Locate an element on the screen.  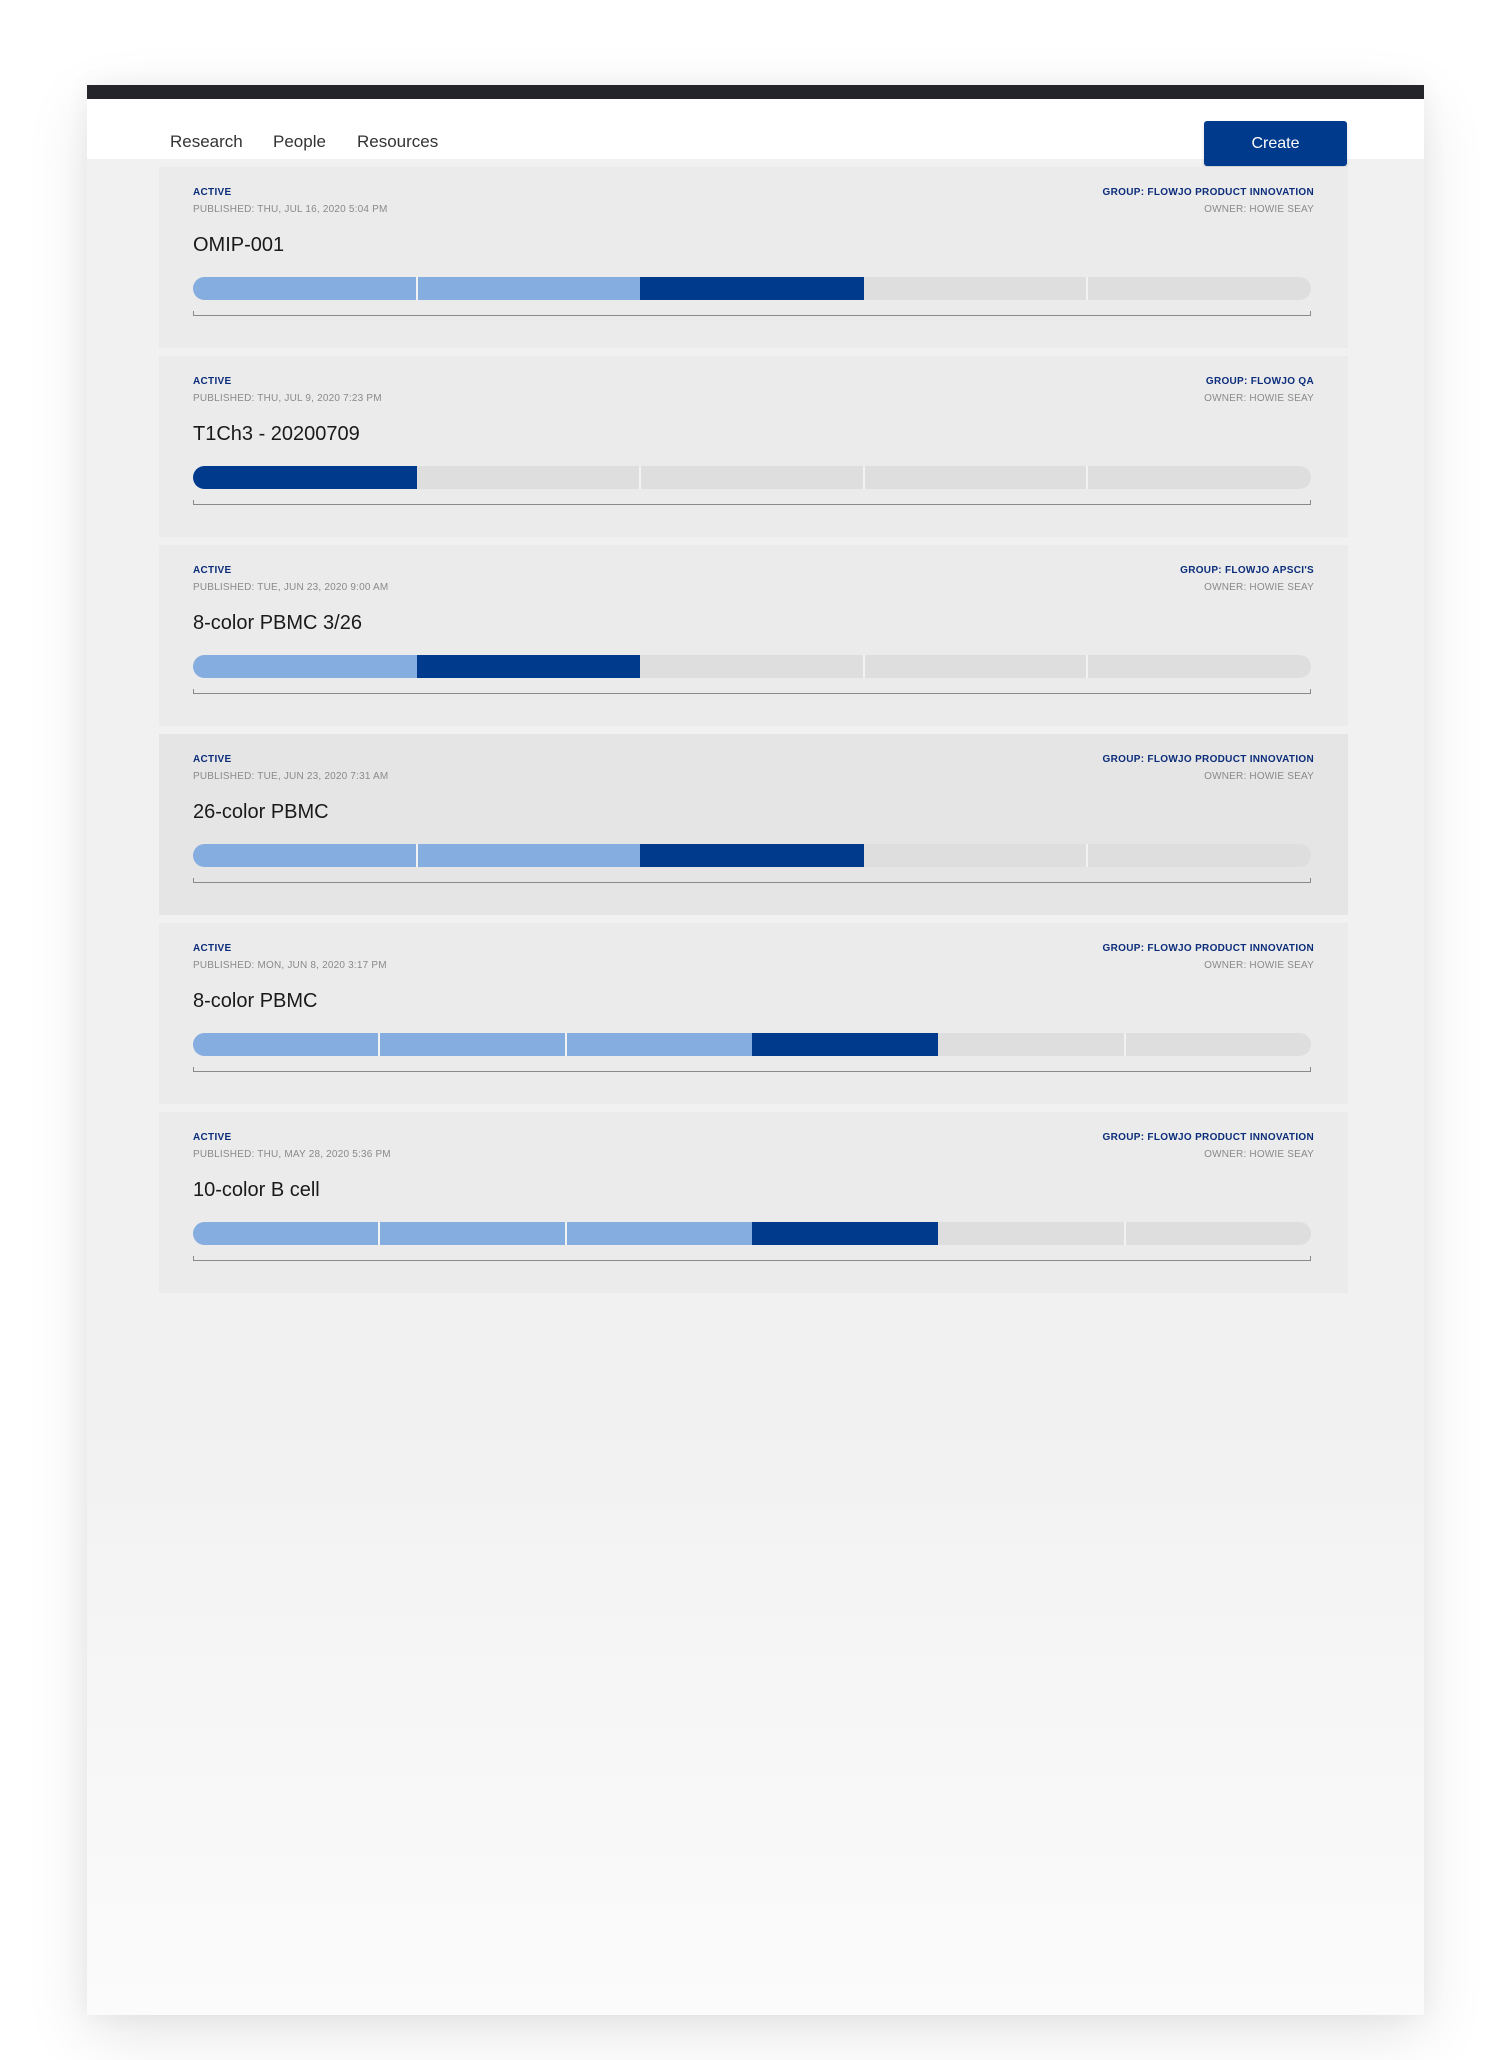
published-date: PUBLISHED: TUE, JUN 23, 2020 9:00 AM is located at coordinates (291, 587).